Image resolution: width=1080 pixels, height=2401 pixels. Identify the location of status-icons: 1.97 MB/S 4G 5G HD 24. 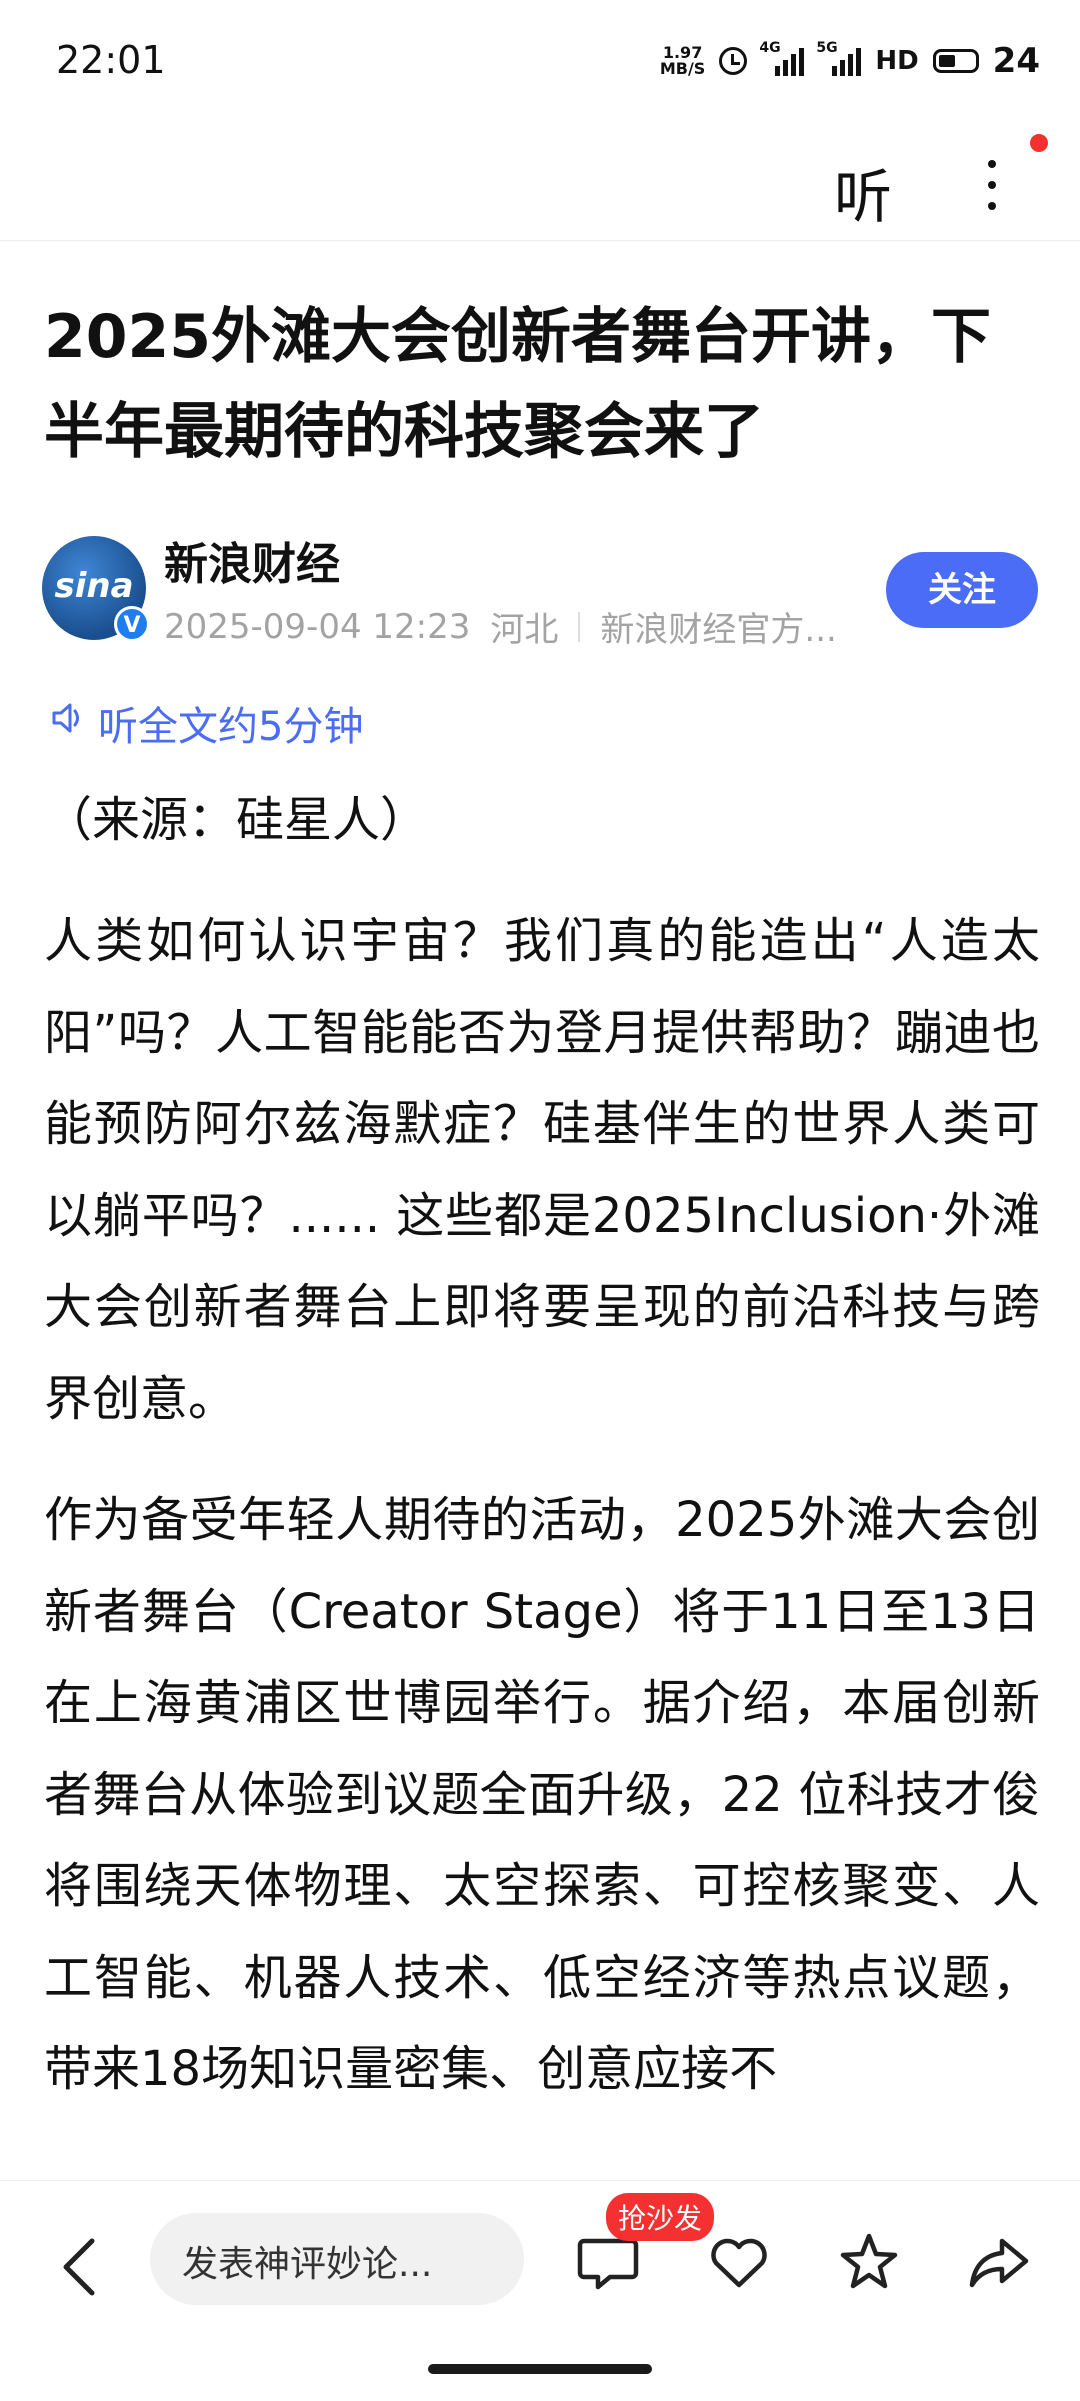
(850, 61).